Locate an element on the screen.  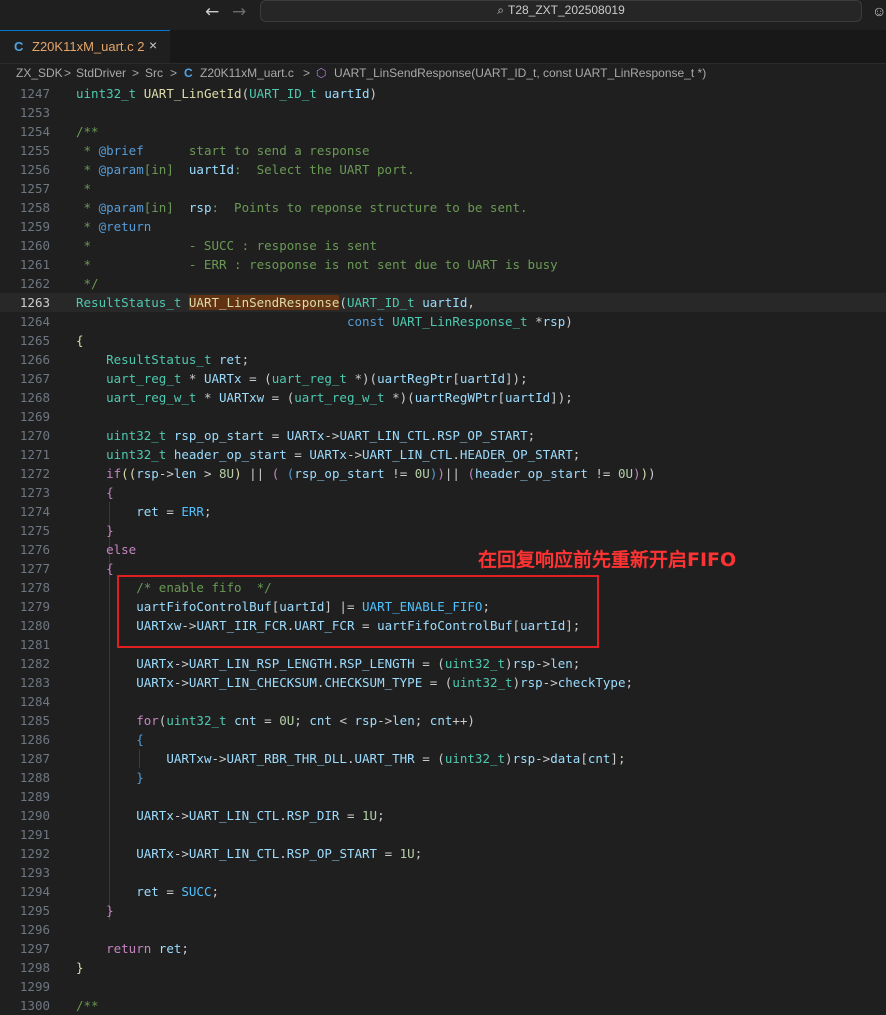
line-number: 1253 is located at coordinates (34, 112).